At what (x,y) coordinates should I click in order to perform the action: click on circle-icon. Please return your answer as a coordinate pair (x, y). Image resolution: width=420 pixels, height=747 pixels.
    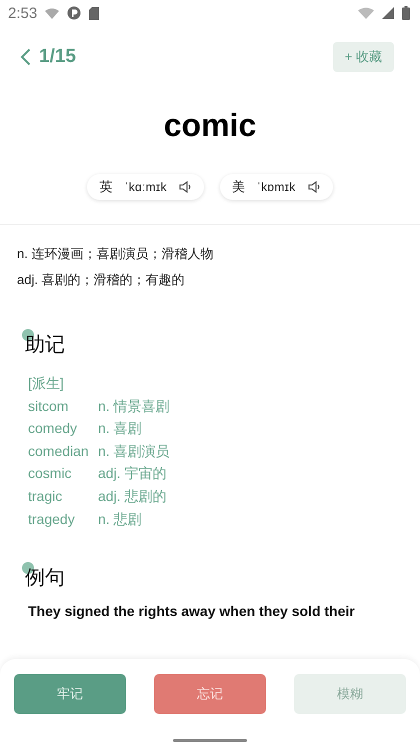
    Looking at the image, I should click on (74, 13).